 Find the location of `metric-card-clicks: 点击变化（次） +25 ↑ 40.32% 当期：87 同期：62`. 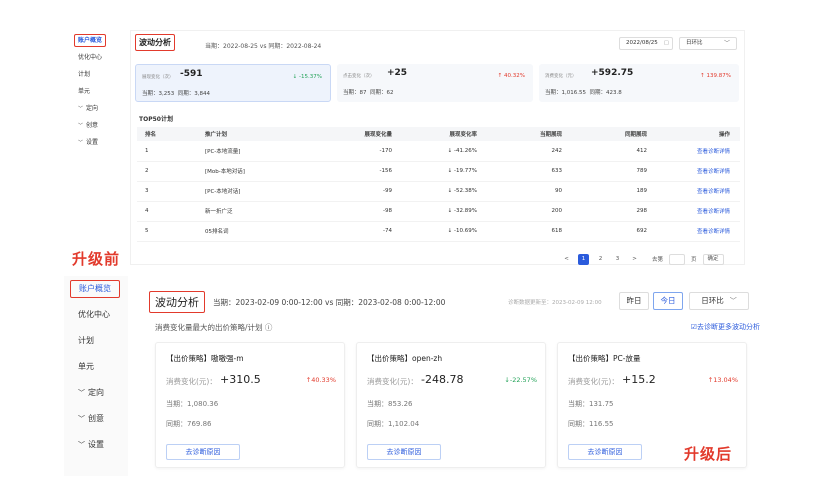

metric-card-clicks: 点击变化（次） +25 ↑ 40.32% 当期：87 同期：62 is located at coordinates (435, 83).